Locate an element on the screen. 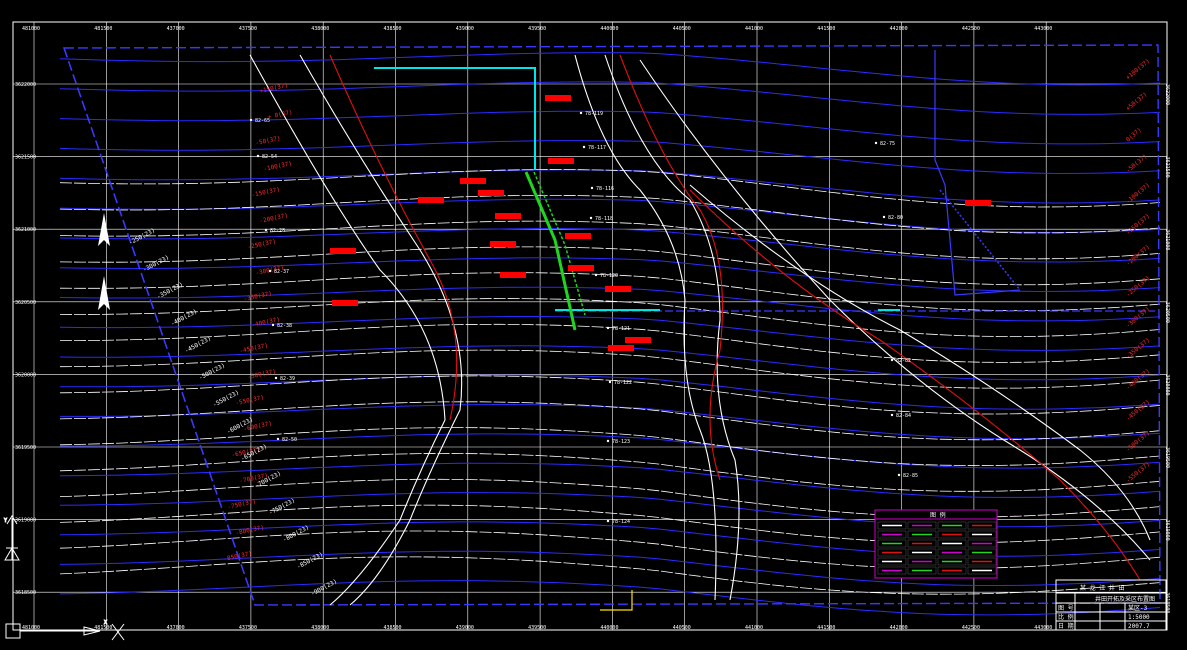  borehole-label: 78-118 is located at coordinates (604, 219).